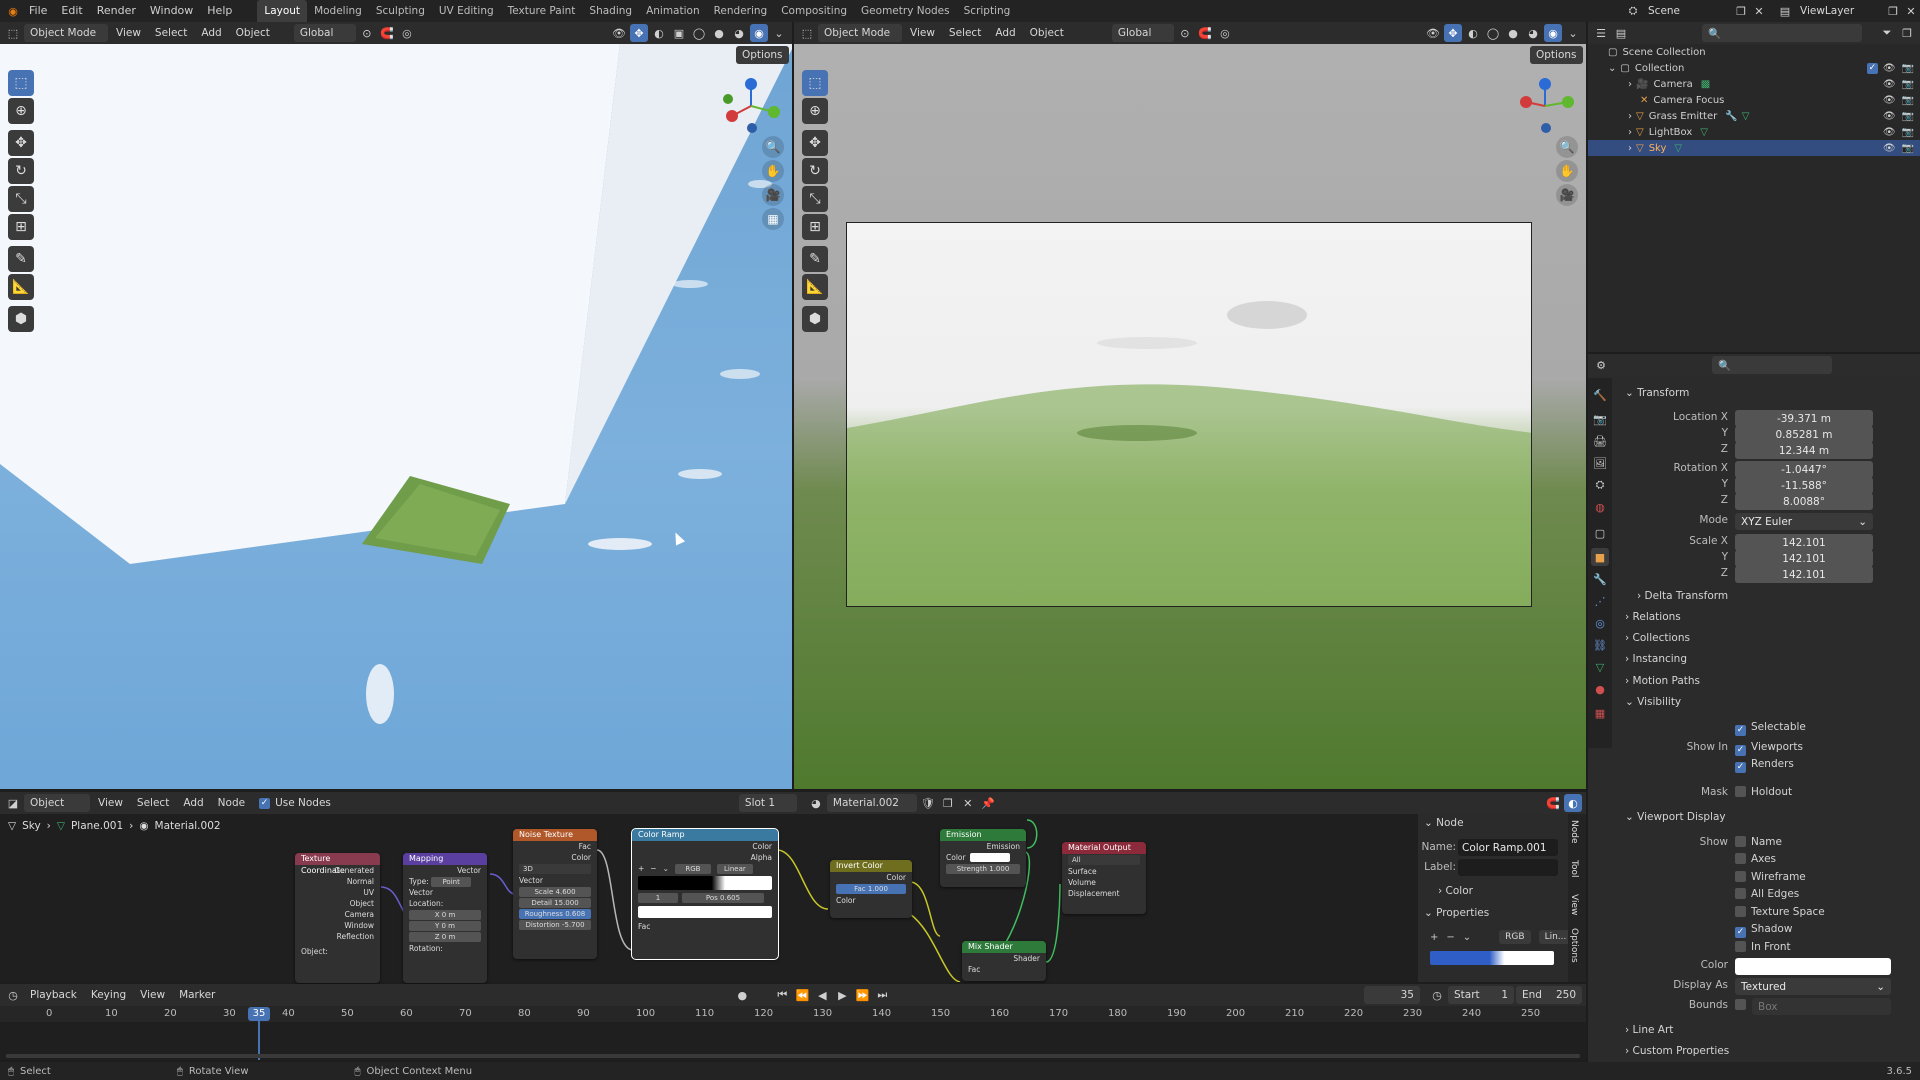 This screenshot has height=1080, width=1920. What do you see at coordinates (759, 33) in the screenshot?
I see `shading-rendered-icon: ◉` at bounding box center [759, 33].